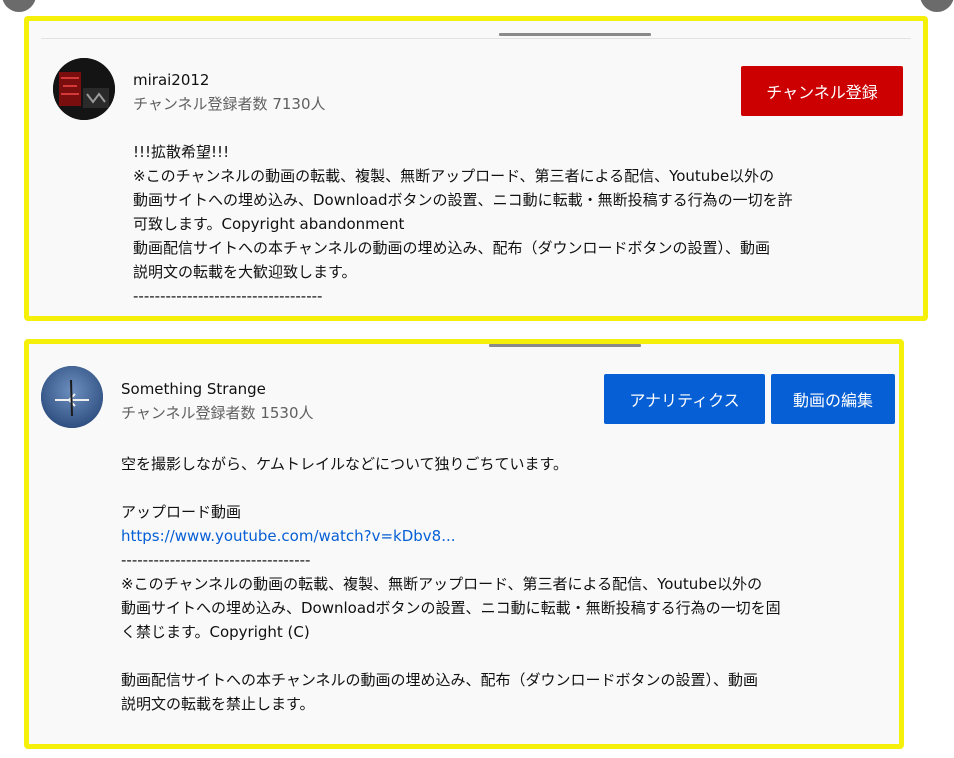 The image size is (954, 758). I want to click on channel-name: Something Strange, so click(193, 389).